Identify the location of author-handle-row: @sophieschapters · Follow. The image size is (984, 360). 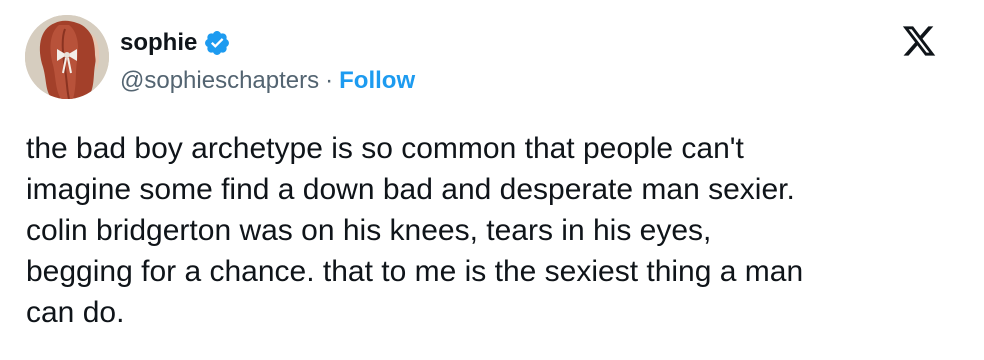
(267, 81).